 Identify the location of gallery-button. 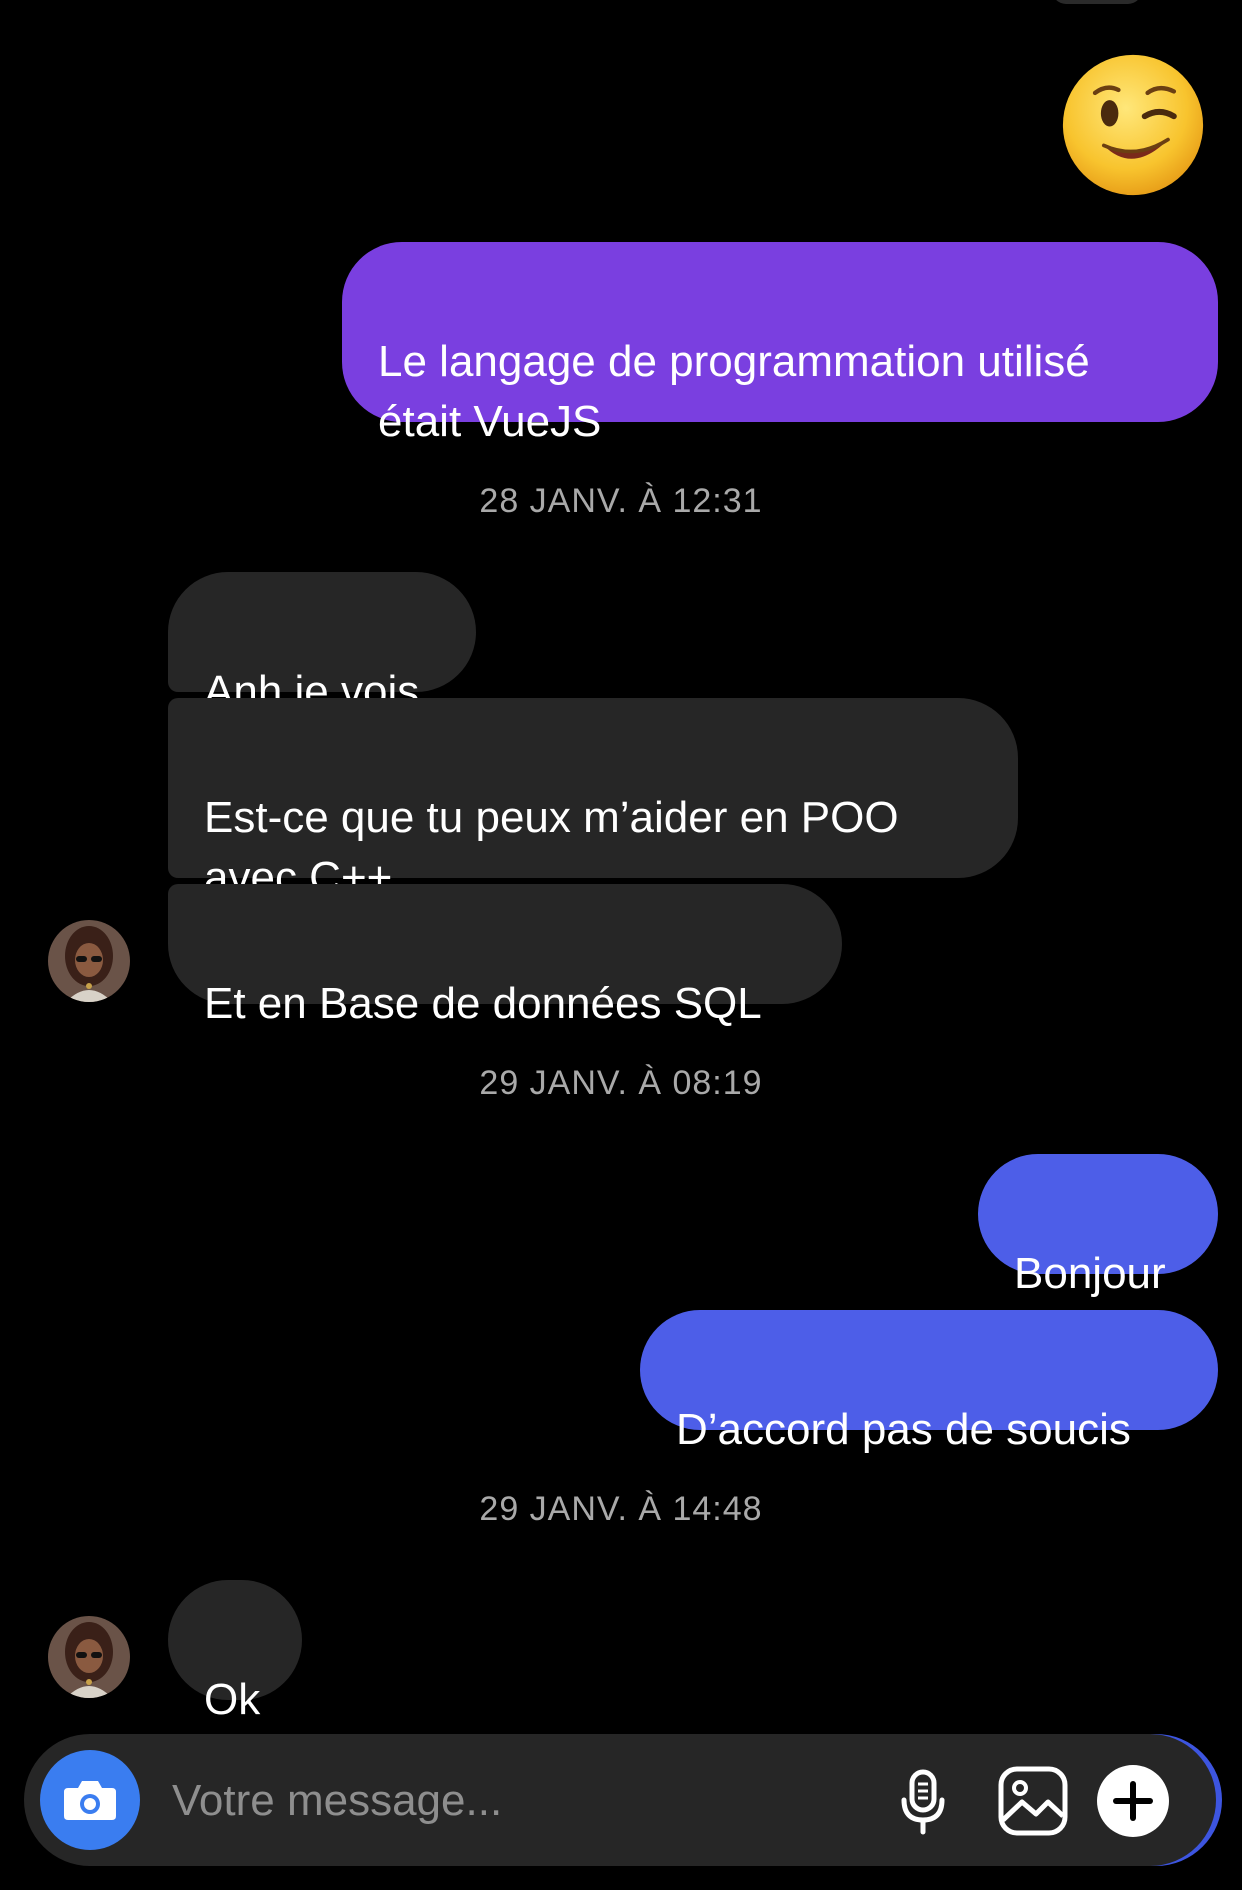
(1033, 1801).